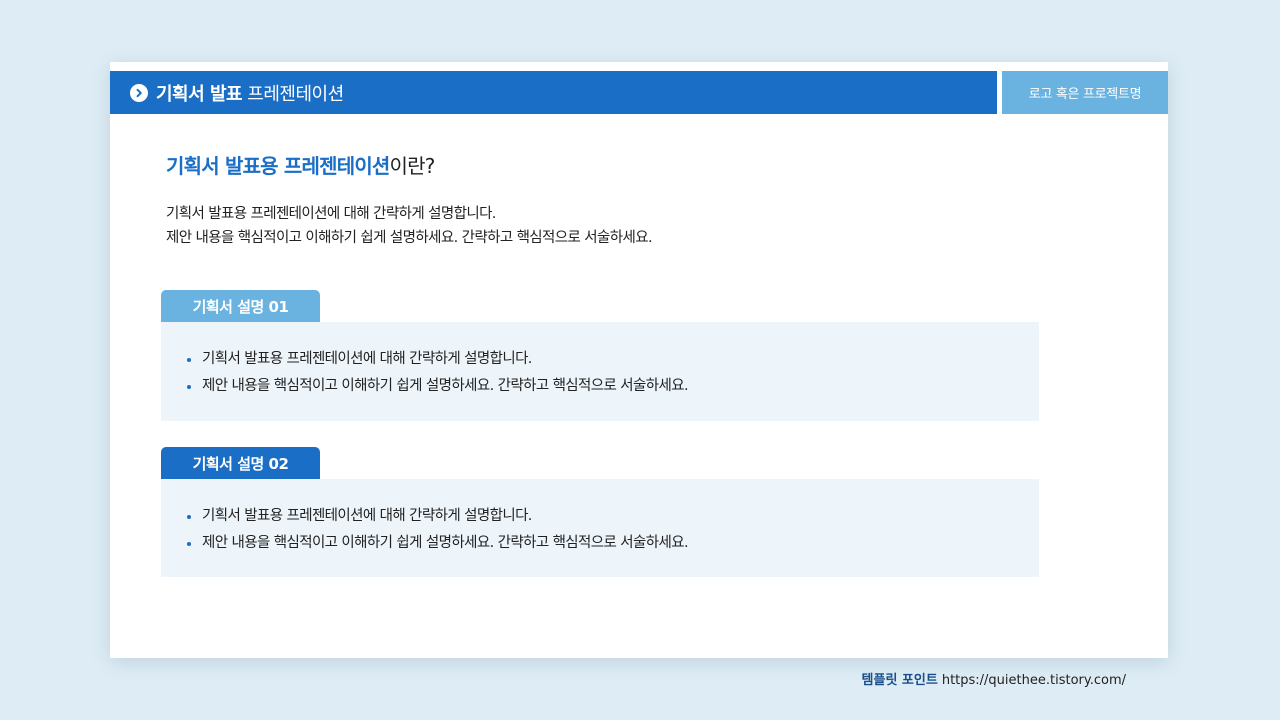 This screenshot has height=720, width=1280. I want to click on chevron-right-circle-icon, so click(139, 92).